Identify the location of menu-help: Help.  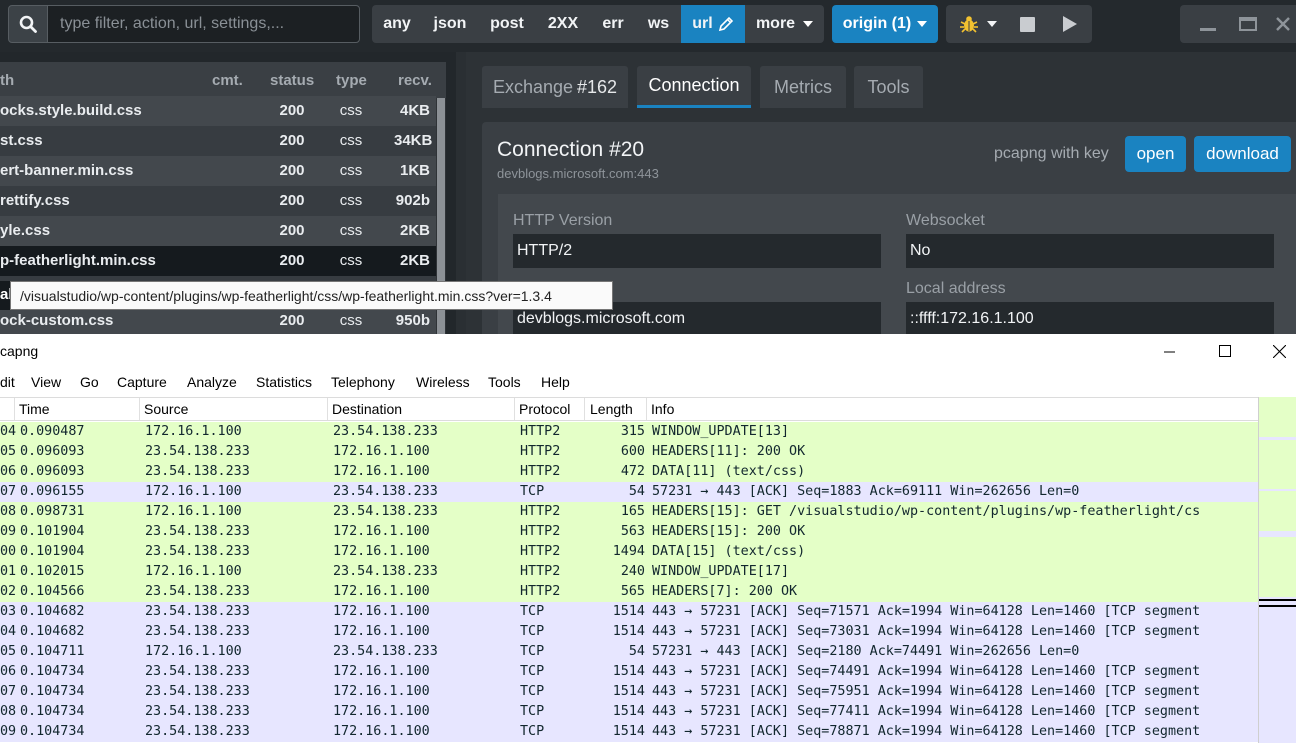
(555, 382).